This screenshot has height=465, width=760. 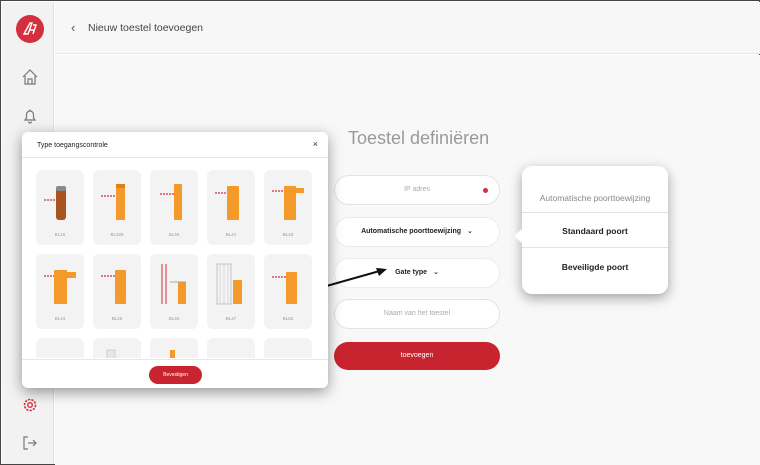 I want to click on barrier-tile-bl229: BL229, so click(x=117, y=207).